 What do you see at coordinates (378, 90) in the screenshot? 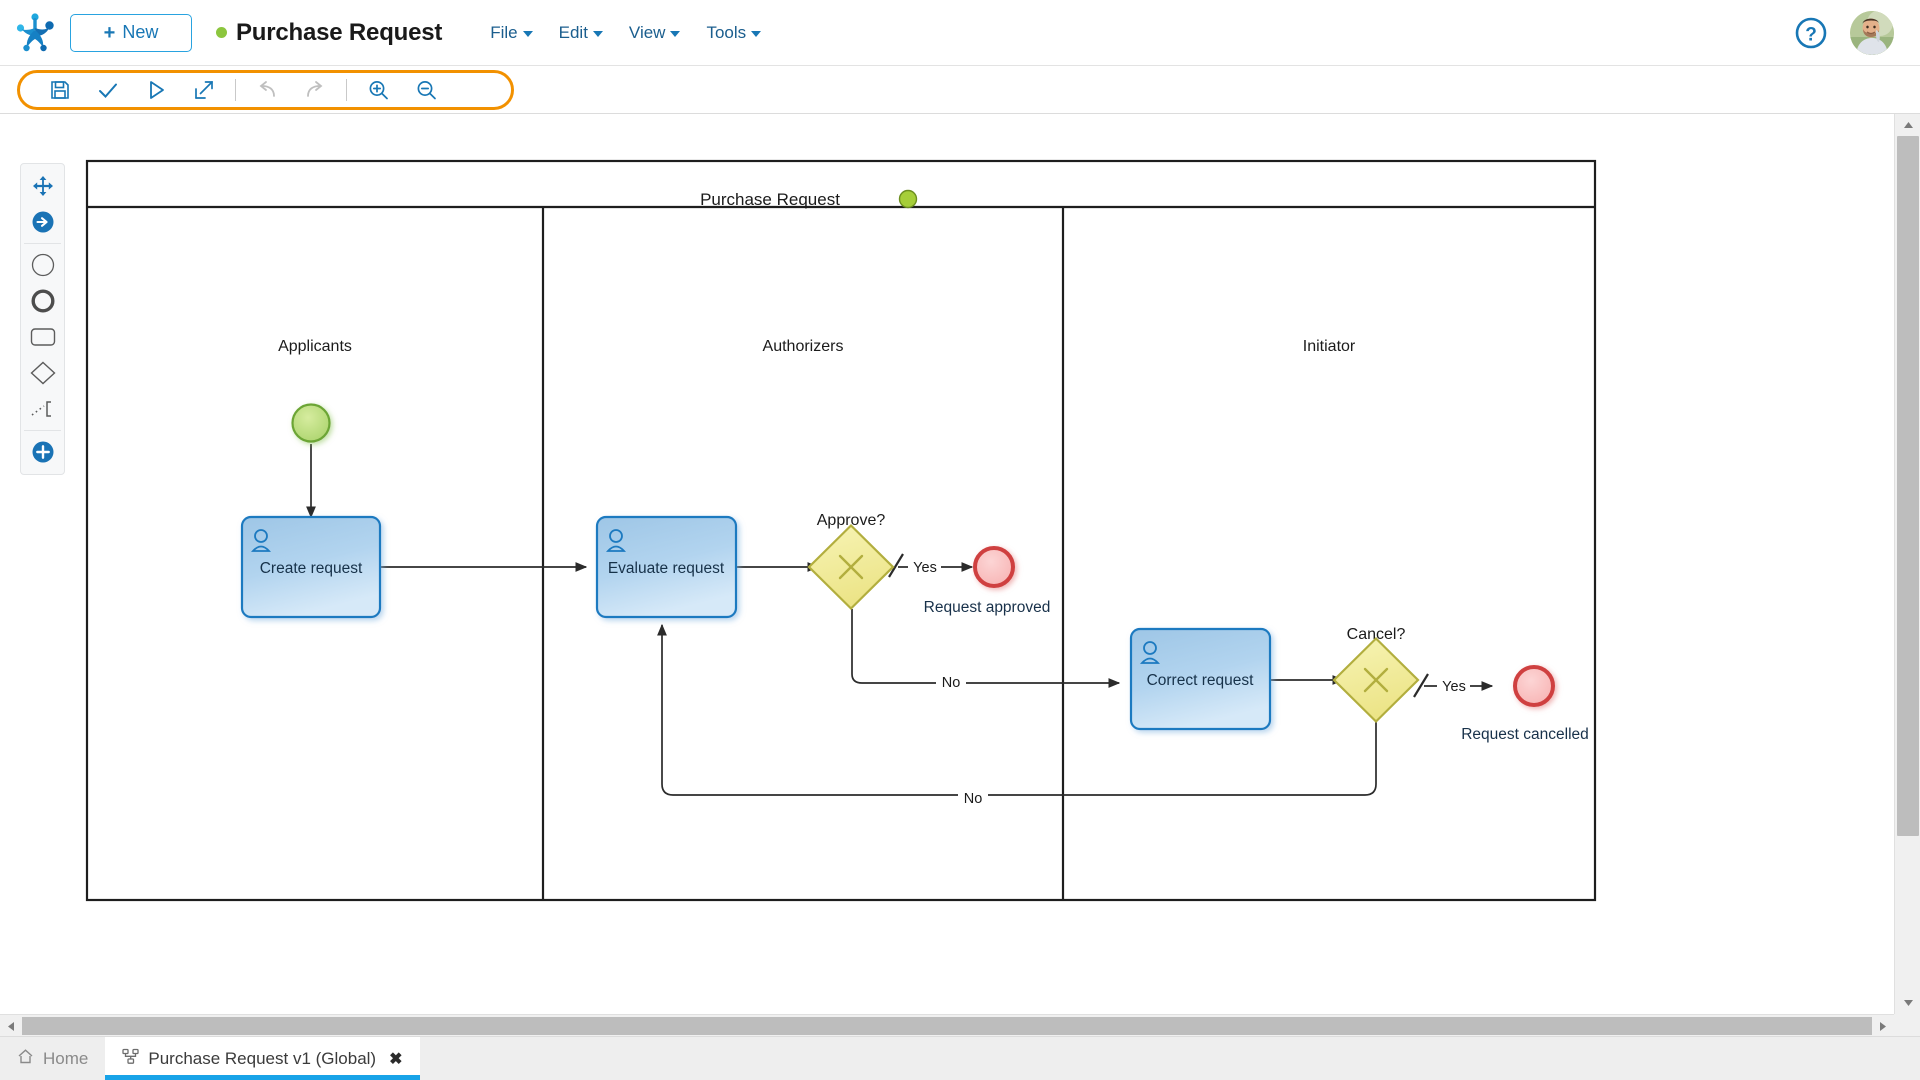
I see `zoom-in-button` at bounding box center [378, 90].